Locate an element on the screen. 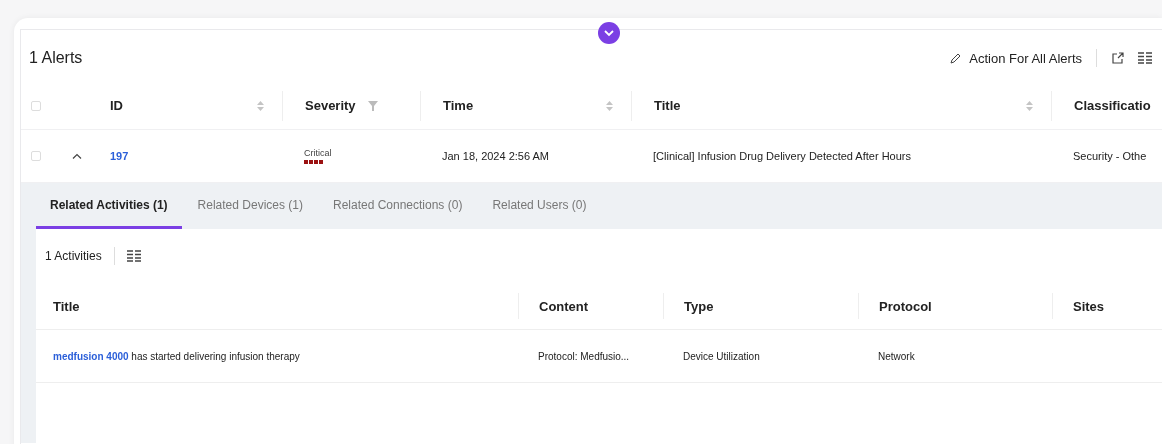 This screenshot has width=1162, height=444. column-header: Sites is located at coordinates (1089, 306).